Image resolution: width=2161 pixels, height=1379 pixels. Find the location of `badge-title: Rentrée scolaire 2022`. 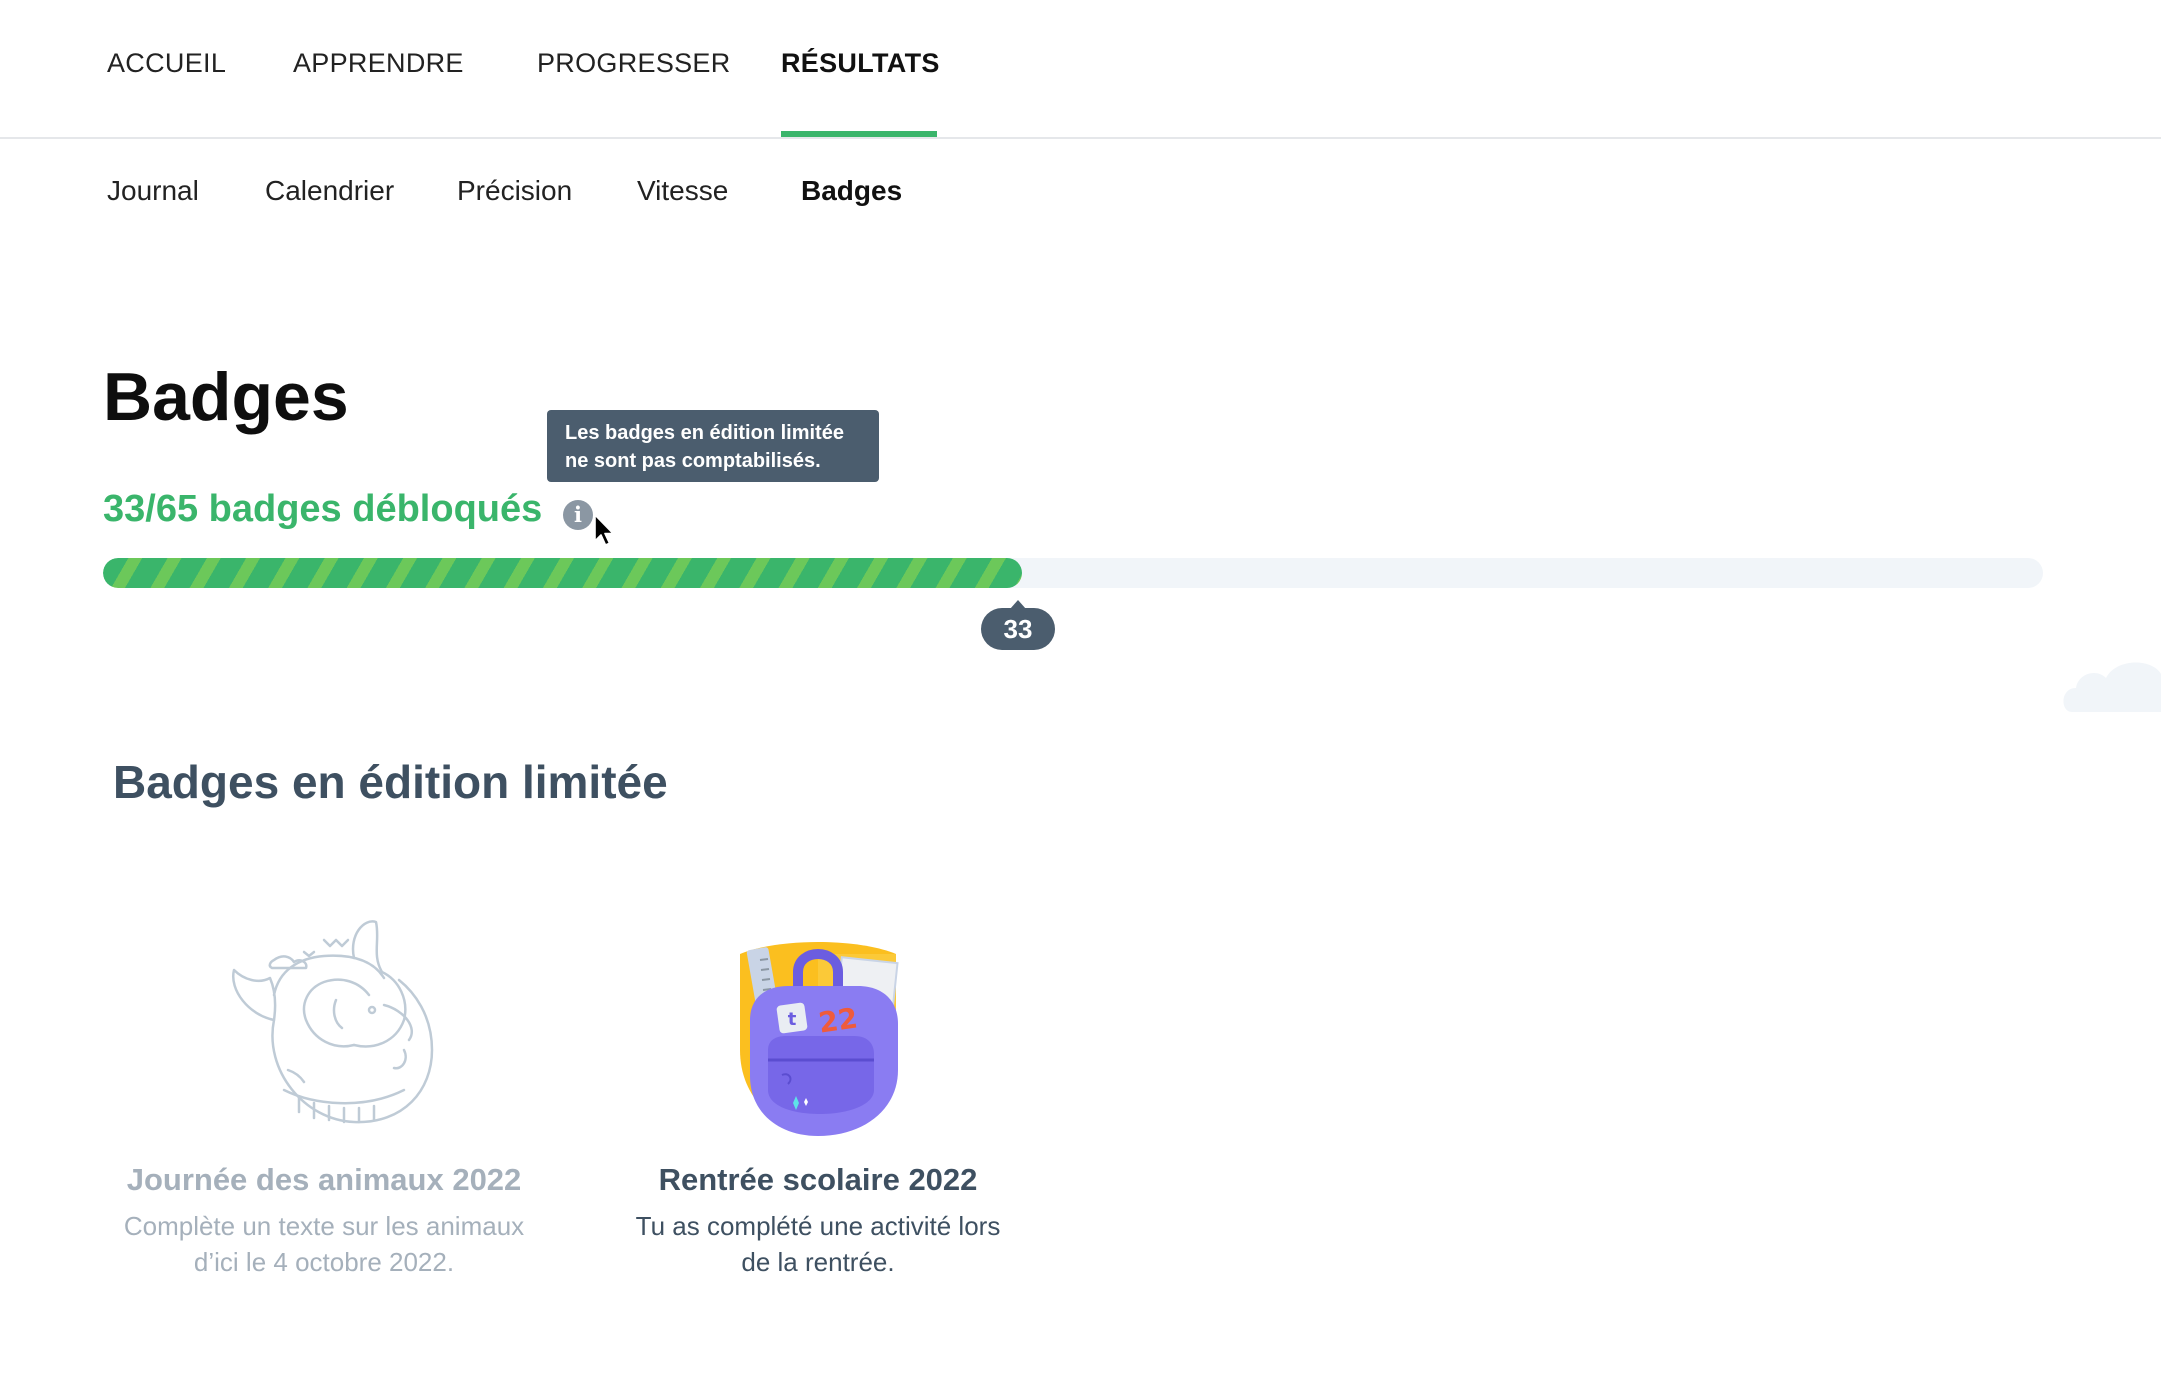

badge-title: Rentrée scolaire 2022 is located at coordinates (818, 1179).